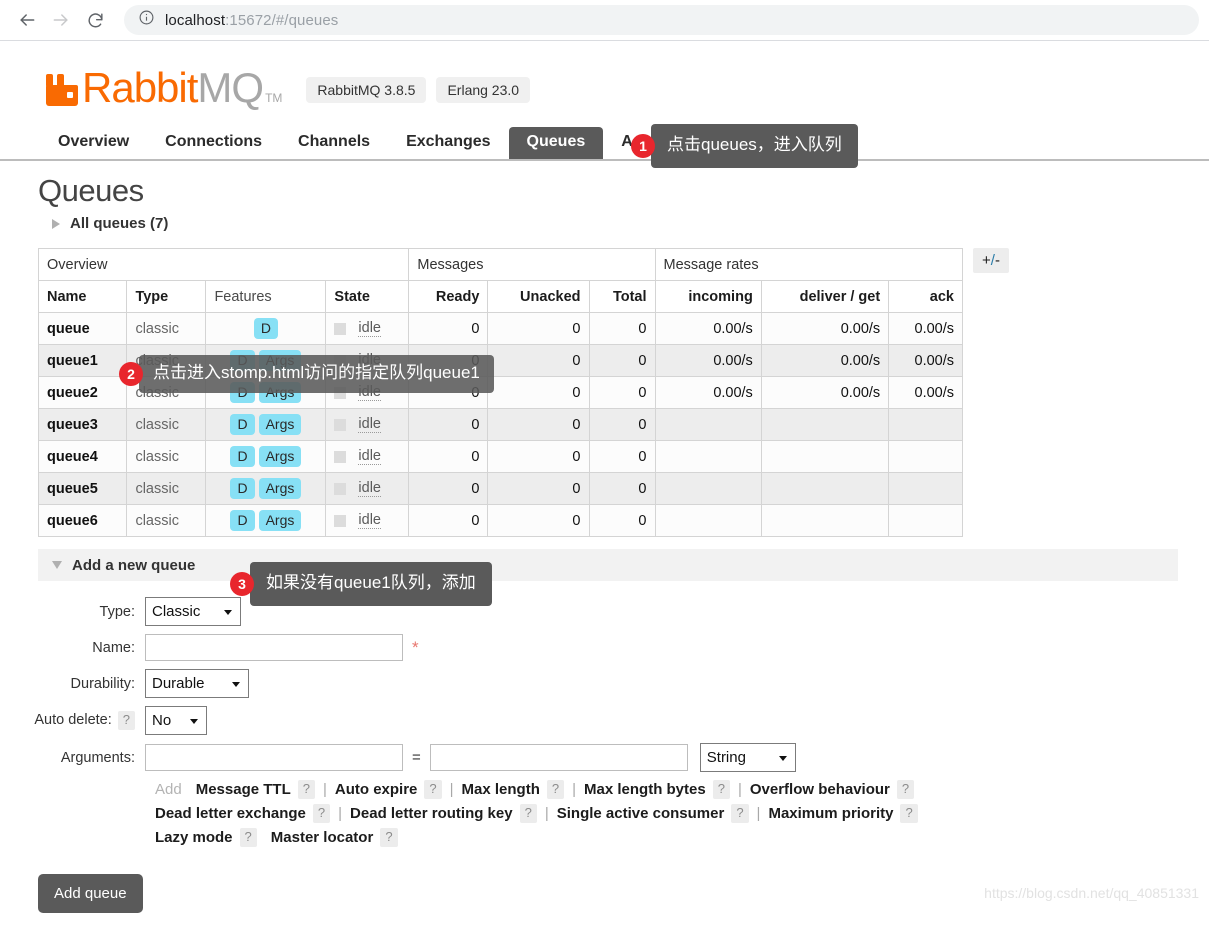 The height and width of the screenshot is (929, 1209). I want to click on back-icon, so click(27, 20).